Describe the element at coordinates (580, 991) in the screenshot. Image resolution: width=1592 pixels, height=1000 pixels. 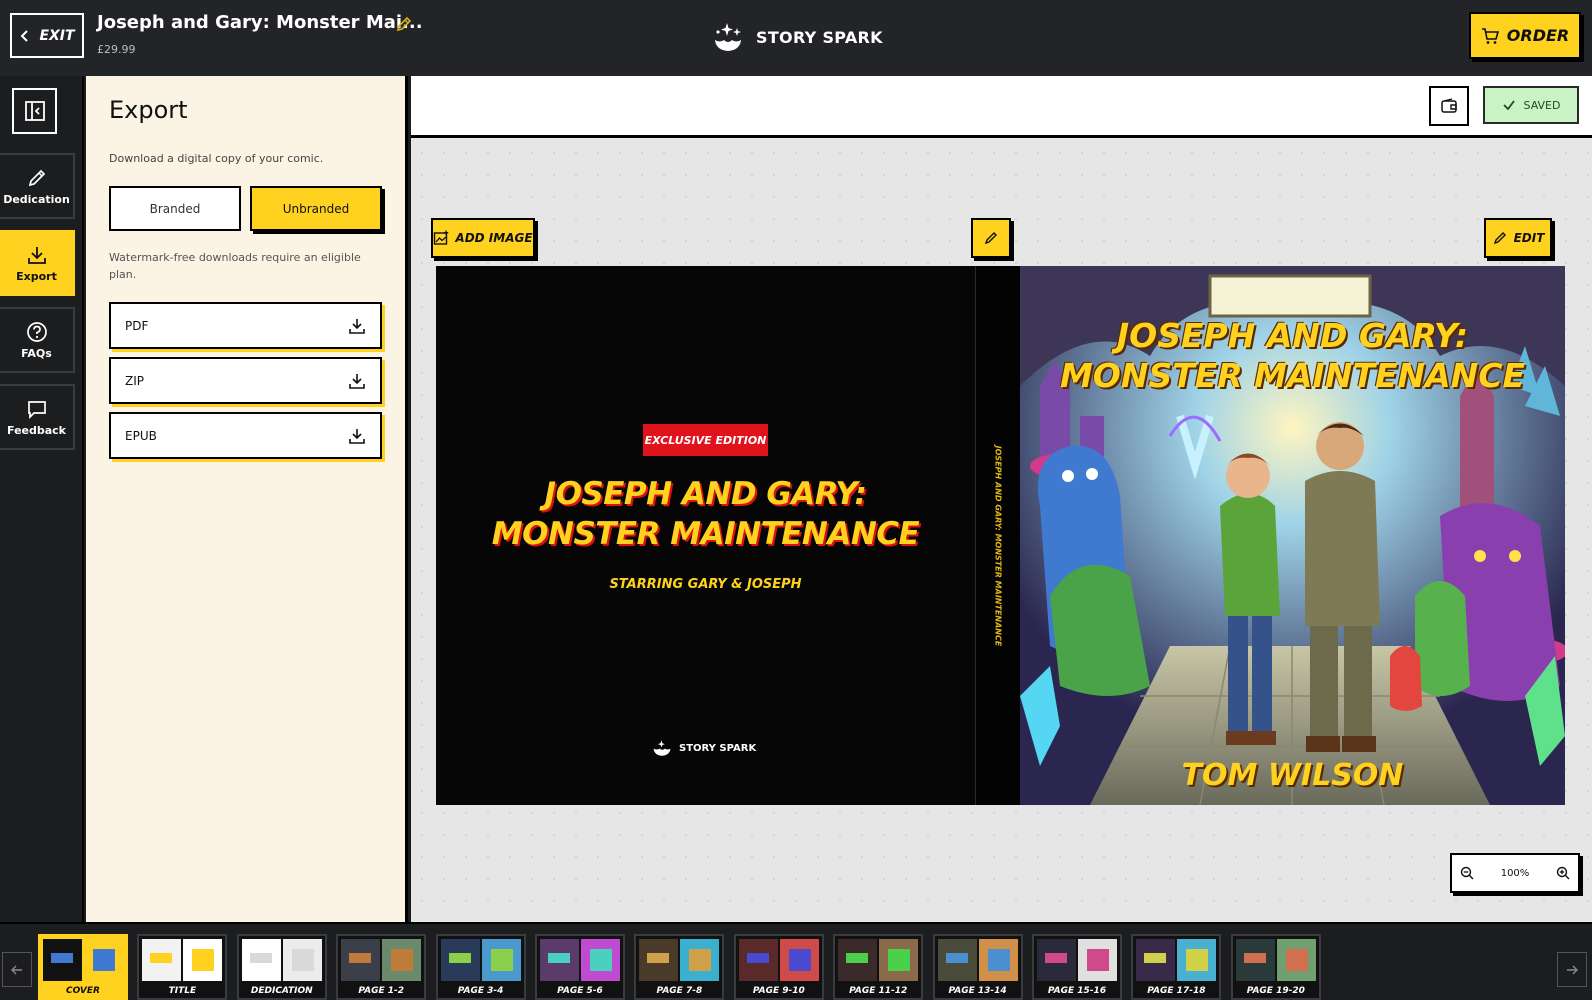
I see `thumb-label: PAGE 5-6` at that location.